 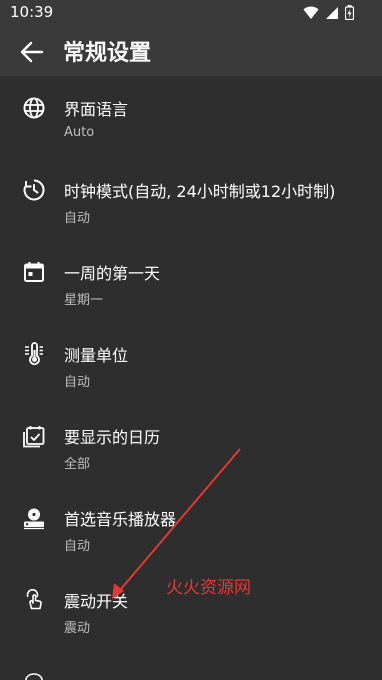 I want to click on calendar-icon, so click(x=34, y=272).